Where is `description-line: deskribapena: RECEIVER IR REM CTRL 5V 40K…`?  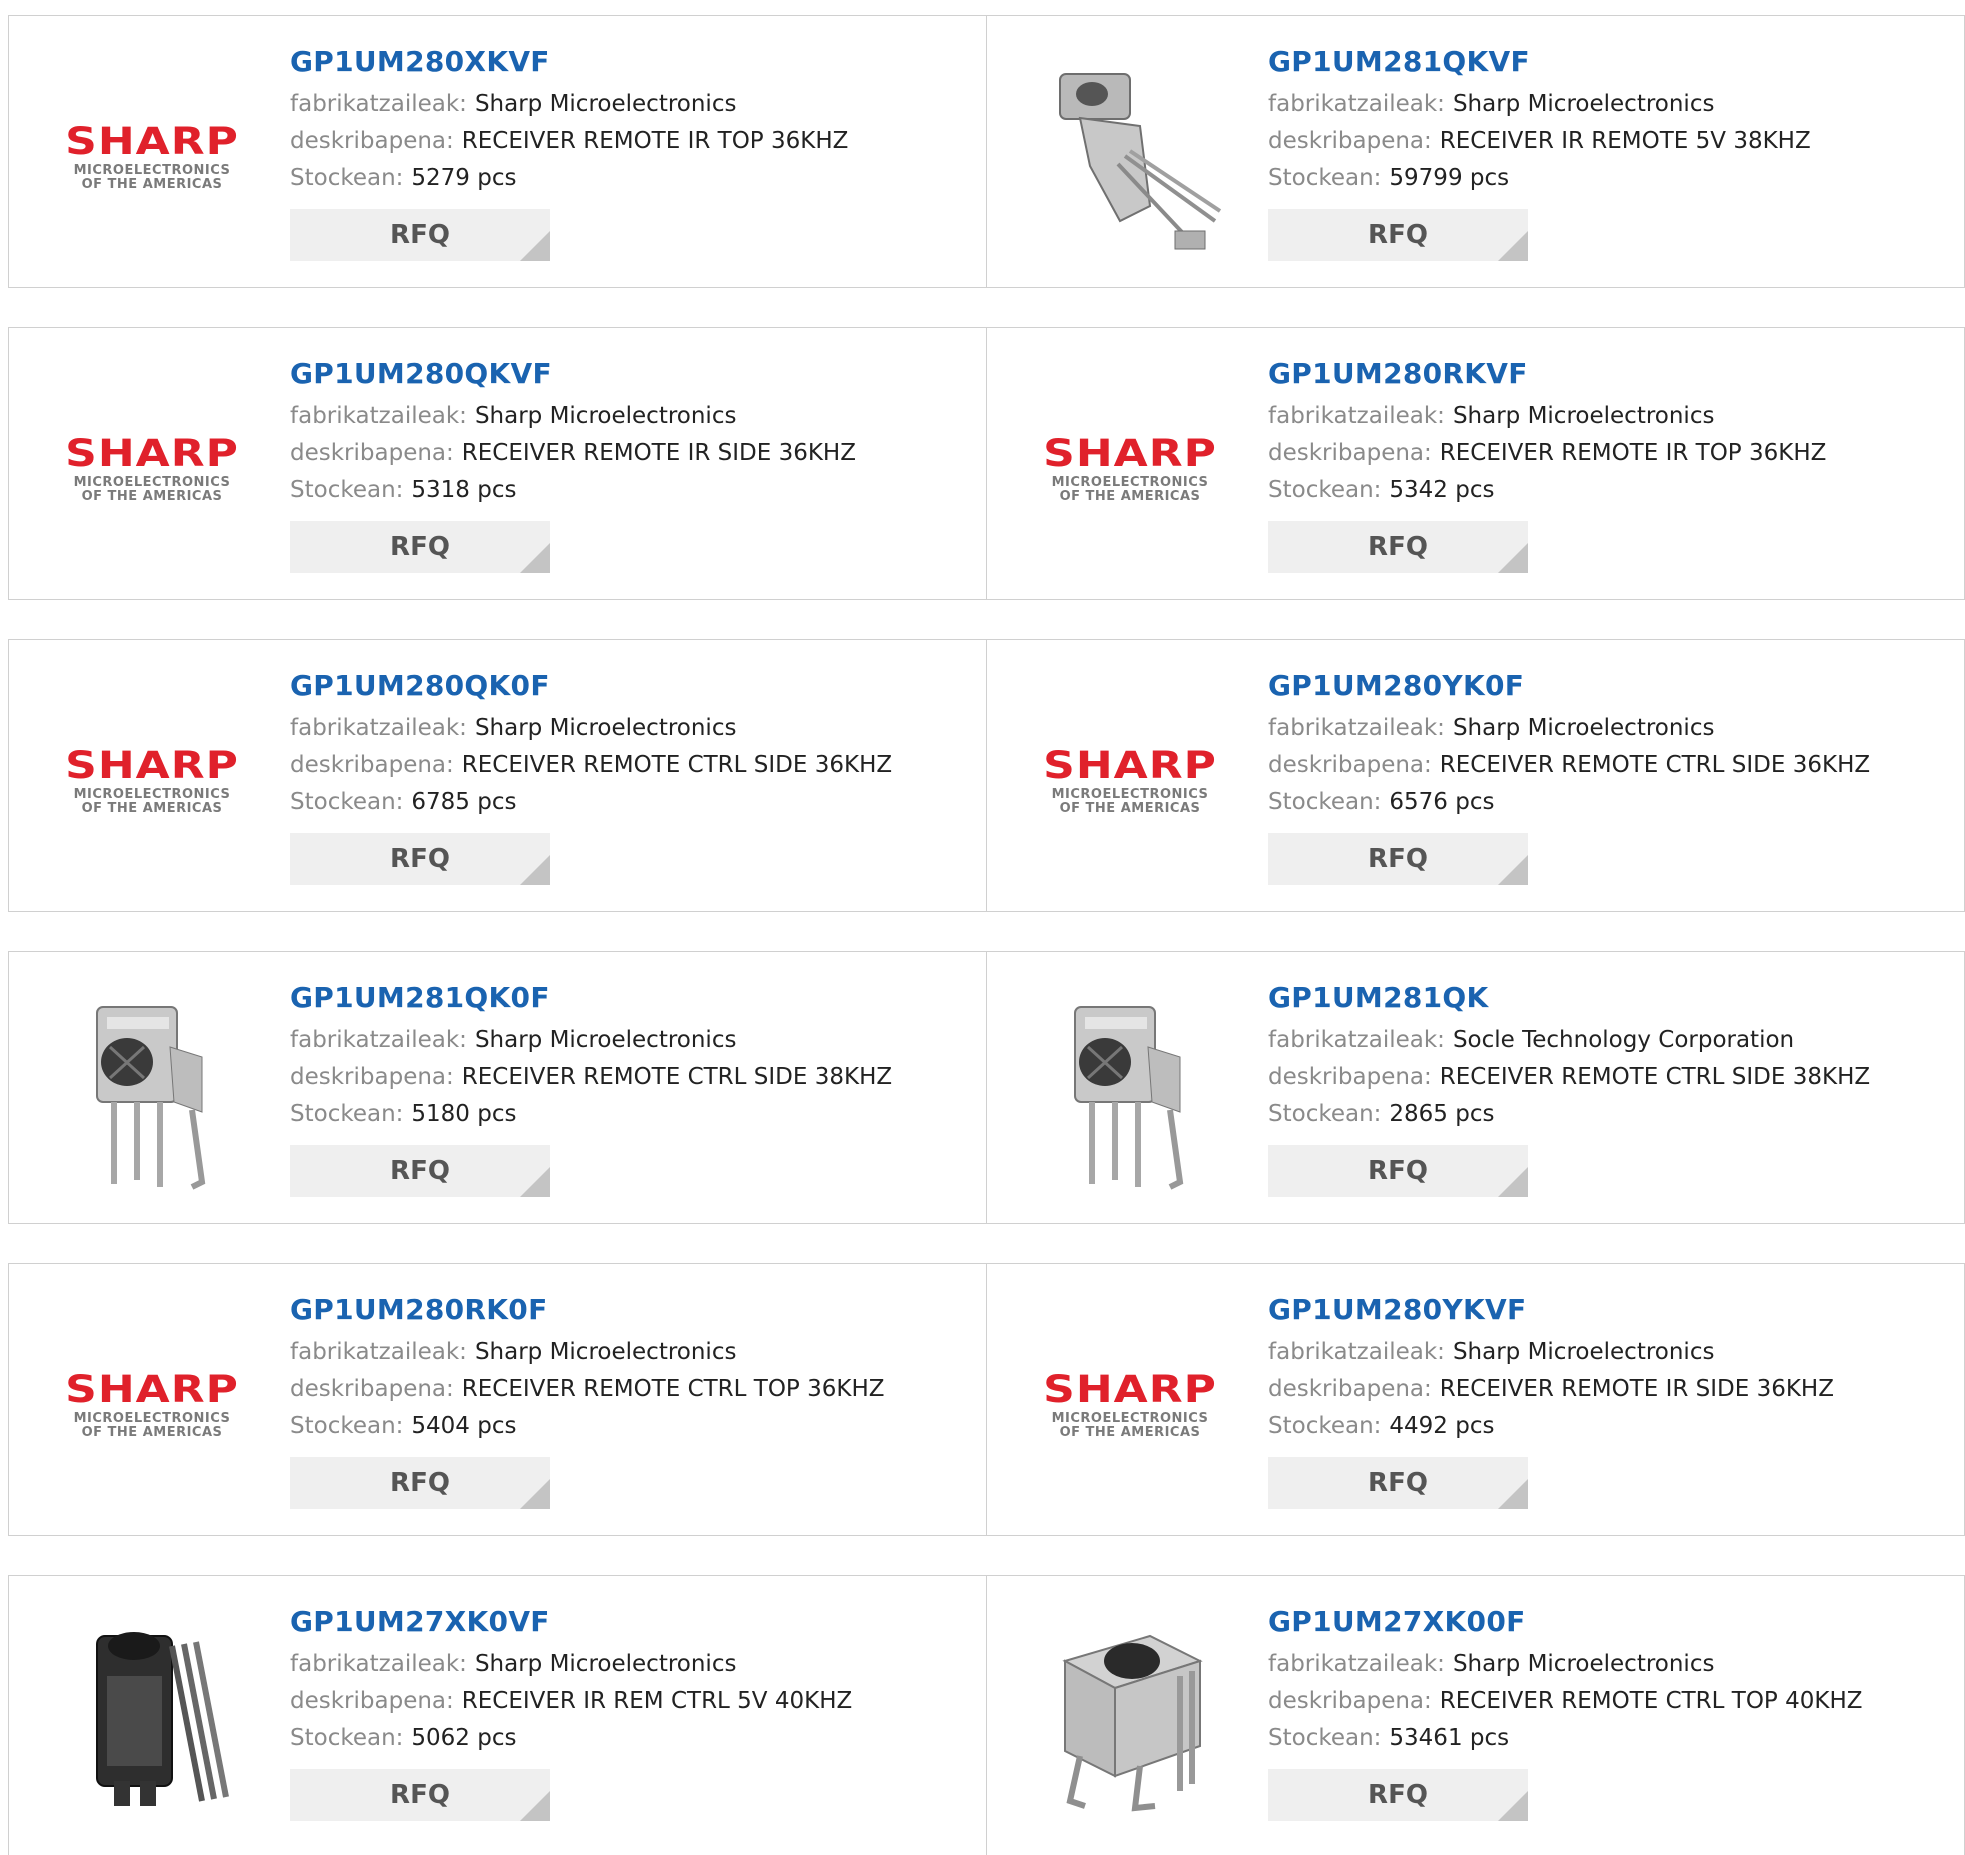
description-line: deskribapena: RECEIVER IR REM CTRL 5V 40K… is located at coordinates (571, 1701).